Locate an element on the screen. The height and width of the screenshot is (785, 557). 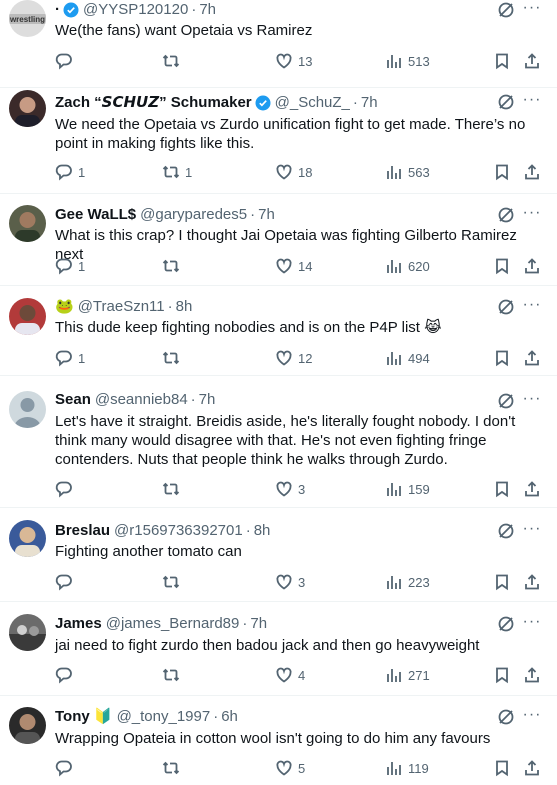
like-button: 4 is located at coordinates (290, 675).